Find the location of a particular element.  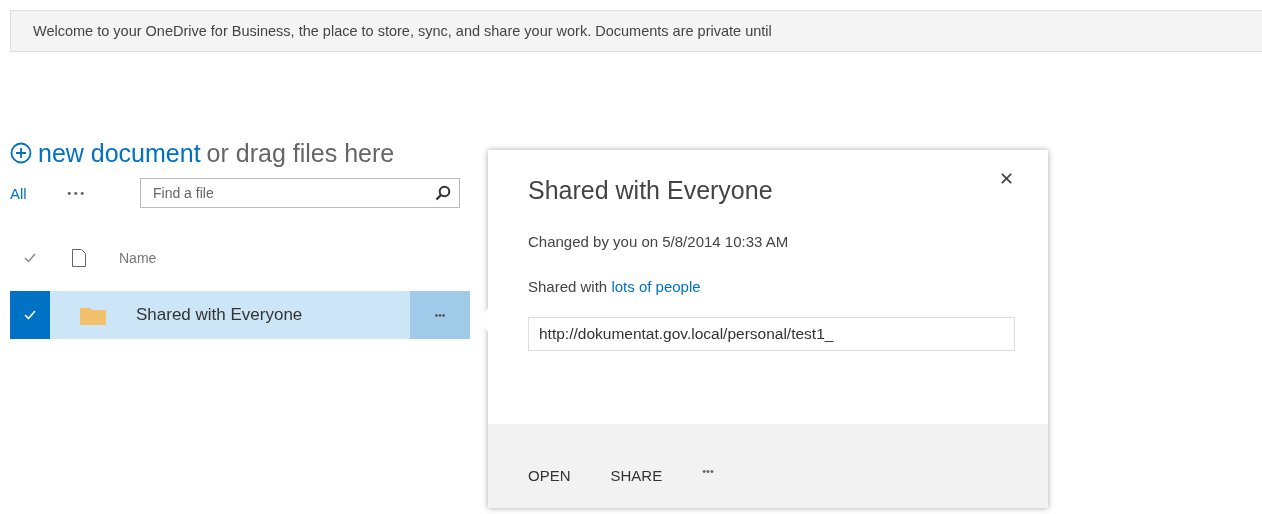

new-document-link: new document is located at coordinates (119, 153).